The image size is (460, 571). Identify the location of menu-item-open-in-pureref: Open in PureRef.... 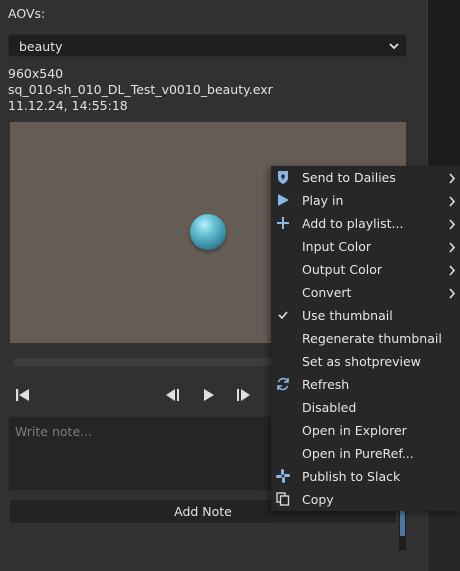
(365, 453).